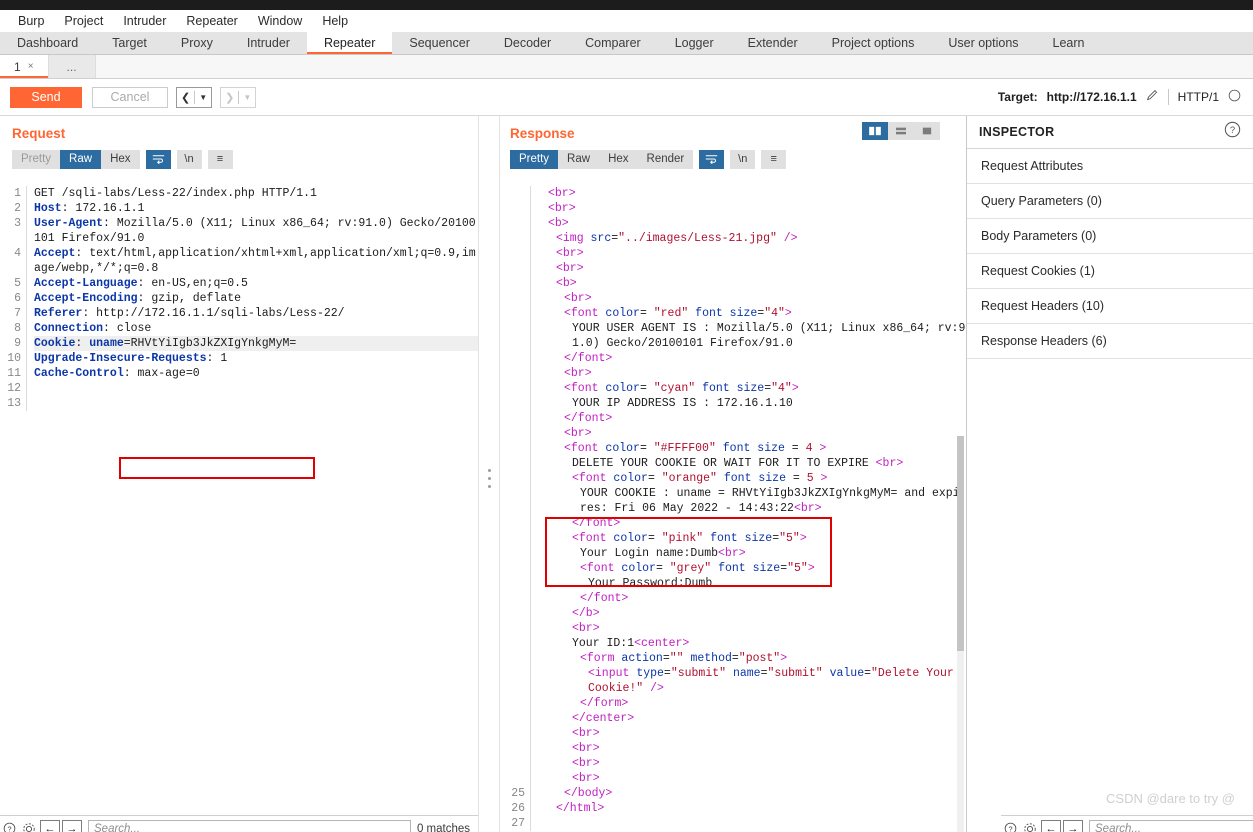 This screenshot has width=1253, height=832. What do you see at coordinates (1110, 236) in the screenshot?
I see `inspector-row-body-parameters-0: Body Parameters (0)` at bounding box center [1110, 236].